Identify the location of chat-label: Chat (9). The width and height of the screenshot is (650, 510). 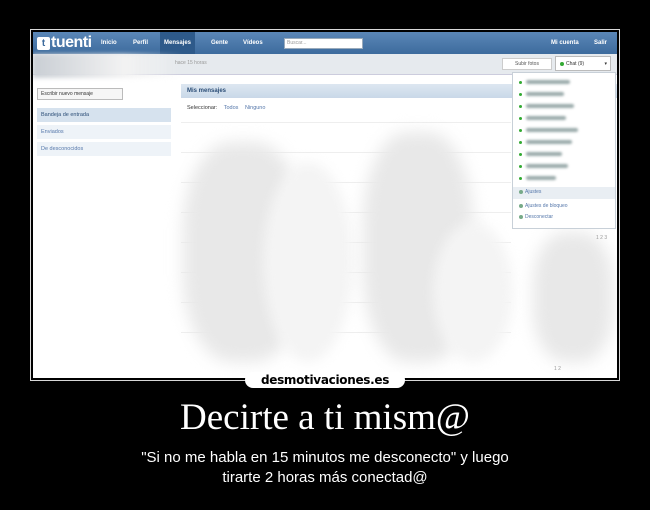
(575, 64).